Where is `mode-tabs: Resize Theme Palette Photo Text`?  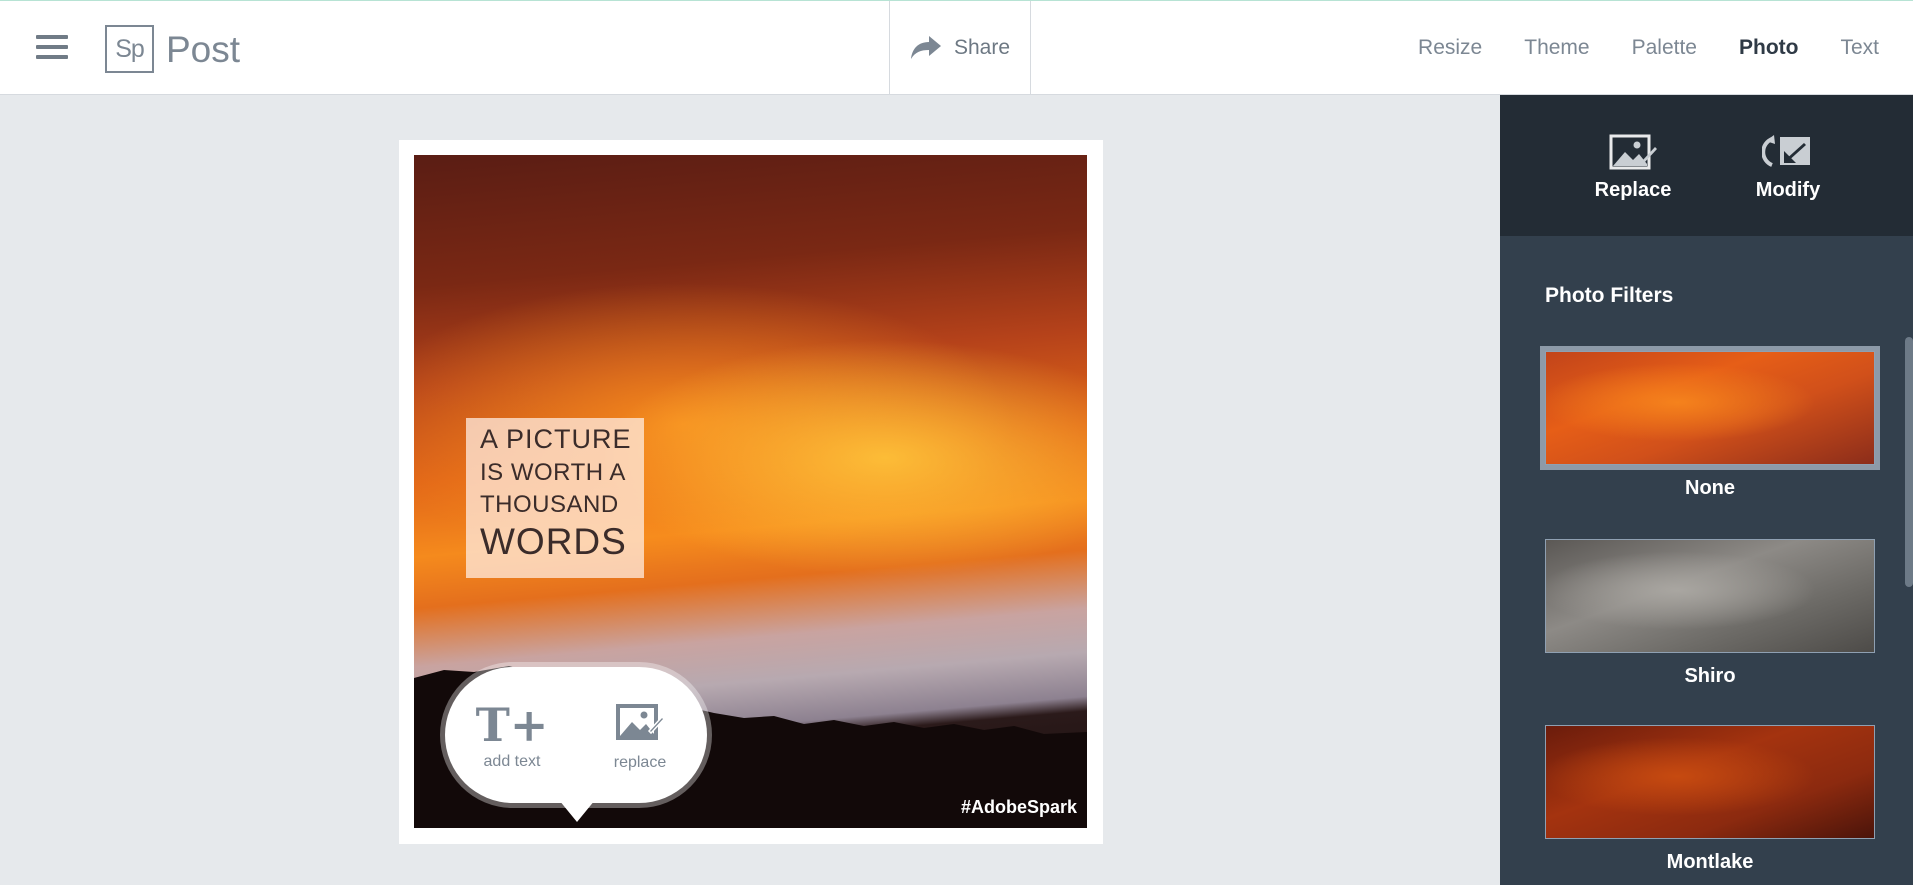 mode-tabs: Resize Theme Palette Photo Text is located at coordinates (1665, 48).